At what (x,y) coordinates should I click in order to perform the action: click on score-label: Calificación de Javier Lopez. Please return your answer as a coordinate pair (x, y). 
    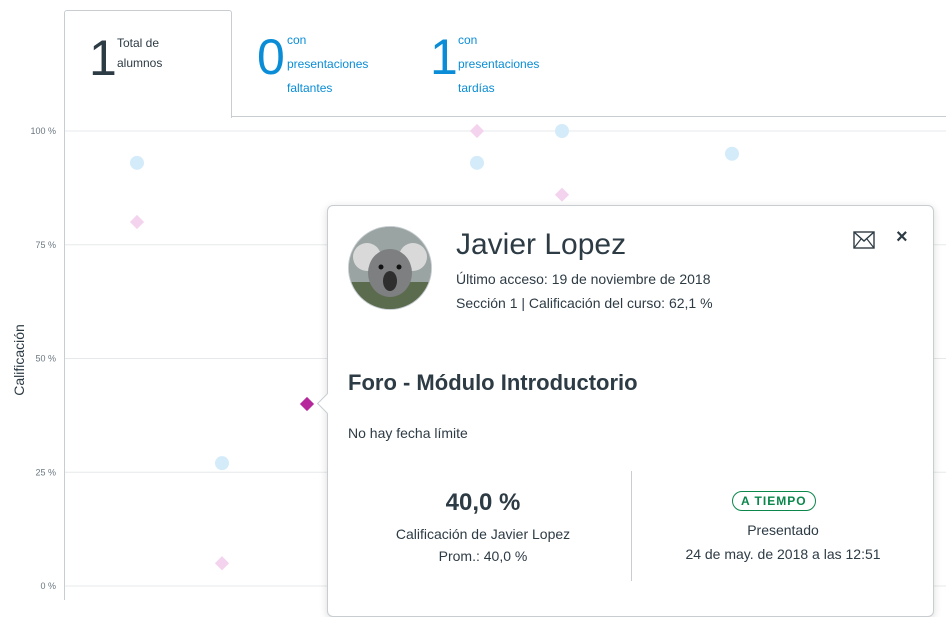
    Looking at the image, I should click on (483, 534).